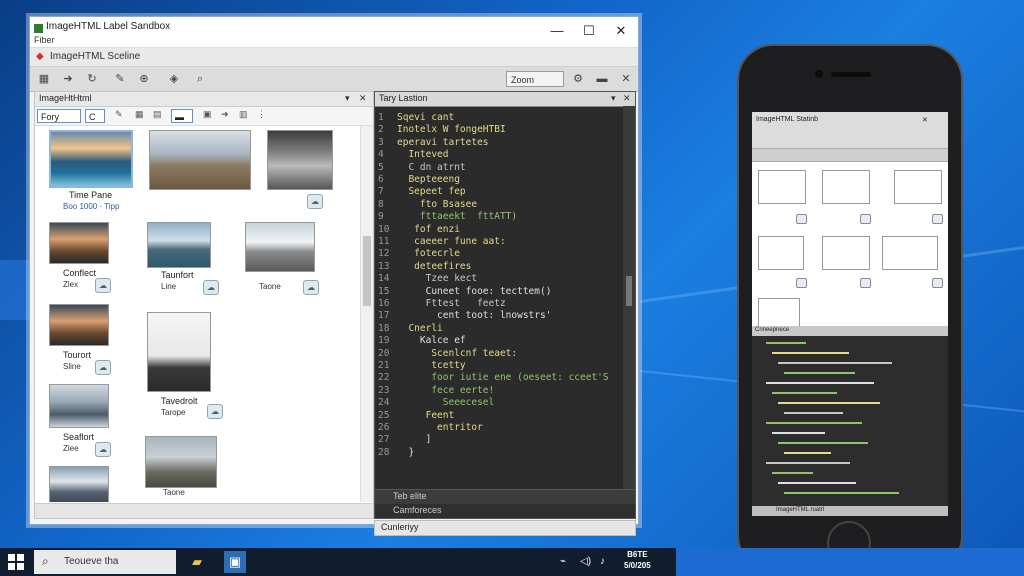 The height and width of the screenshot is (576, 1024). What do you see at coordinates (144, 79) in the screenshot?
I see `zoom-icon: ⊕` at bounding box center [144, 79].